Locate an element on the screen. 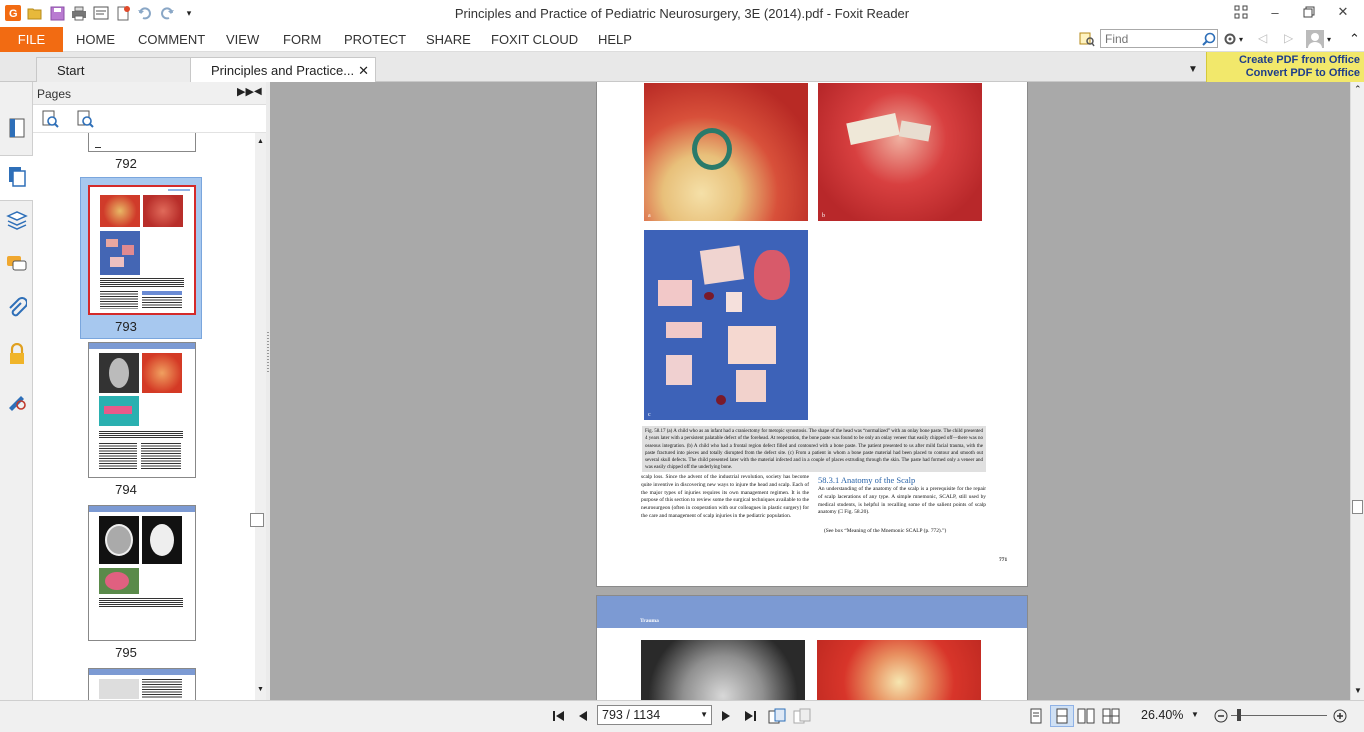 The image size is (1364, 732). page-number-value: 793 / 1134 is located at coordinates (631, 715).